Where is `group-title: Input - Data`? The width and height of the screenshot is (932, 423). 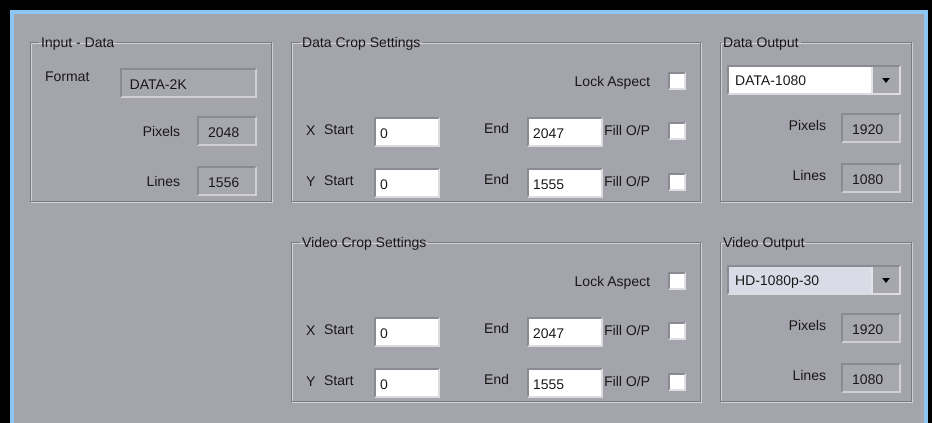 group-title: Input - Data is located at coordinates (78, 42).